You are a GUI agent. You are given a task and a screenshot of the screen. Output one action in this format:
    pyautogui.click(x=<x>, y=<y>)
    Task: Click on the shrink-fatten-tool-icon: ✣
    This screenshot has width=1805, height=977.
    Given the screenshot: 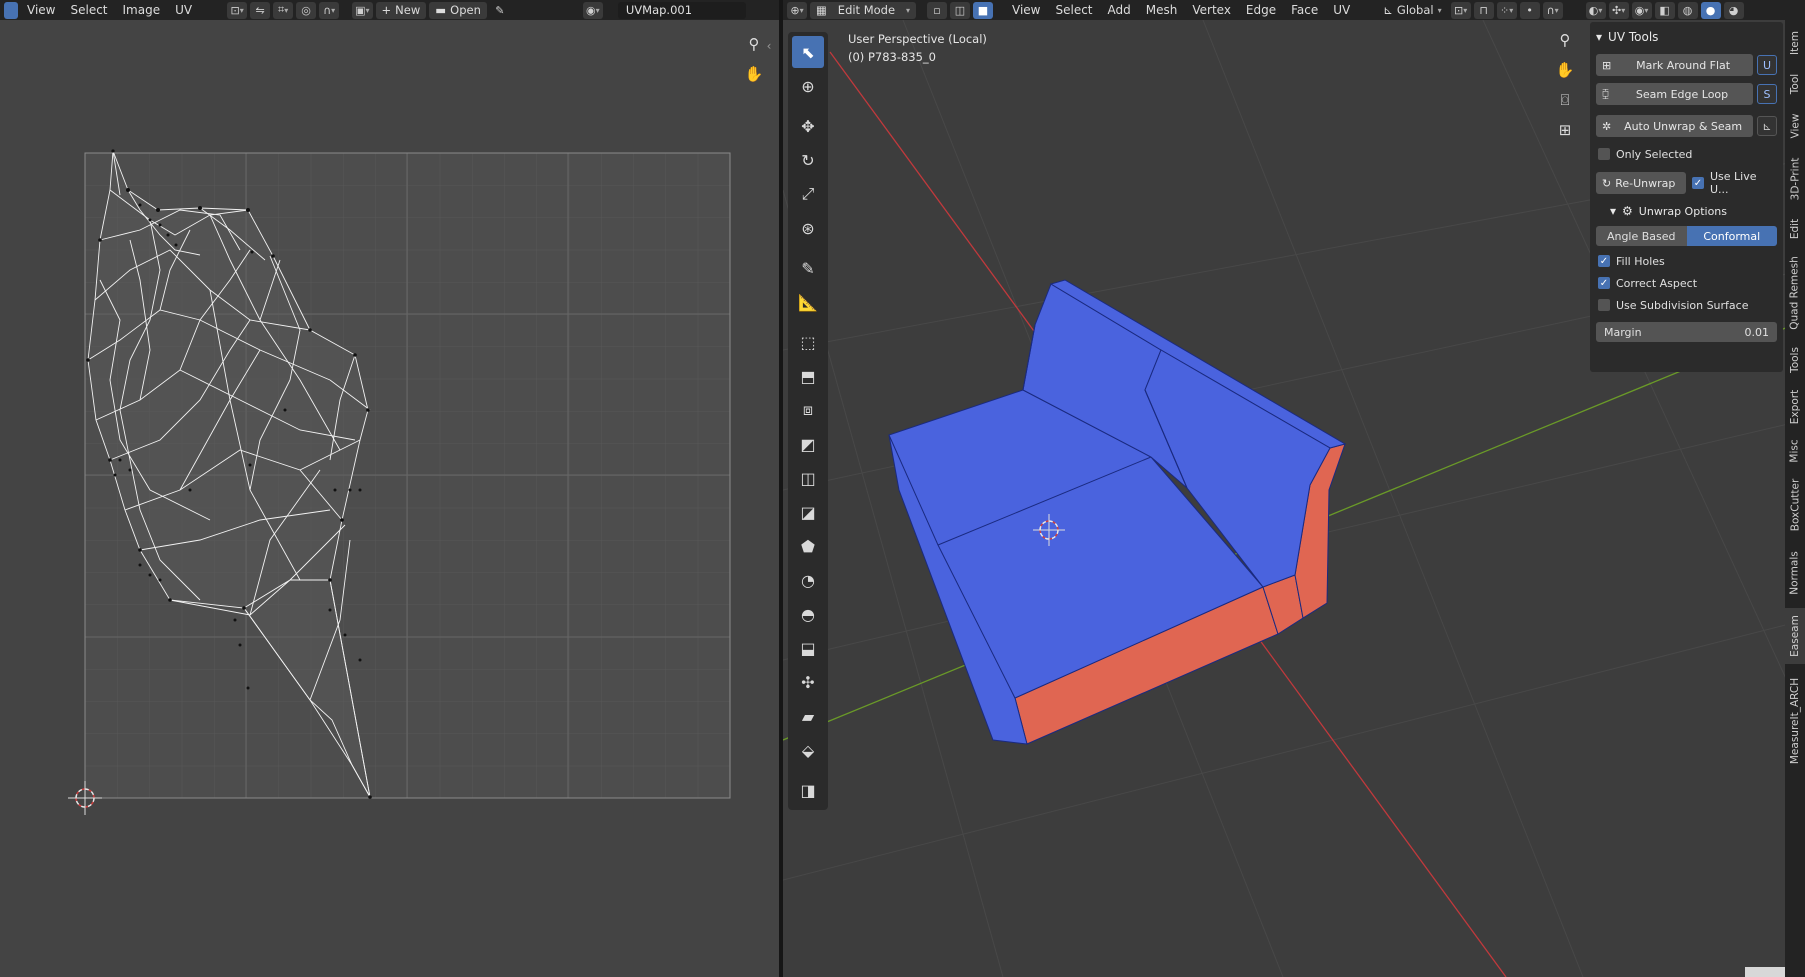 What is the action you would take?
    pyautogui.click(x=808, y=682)
    